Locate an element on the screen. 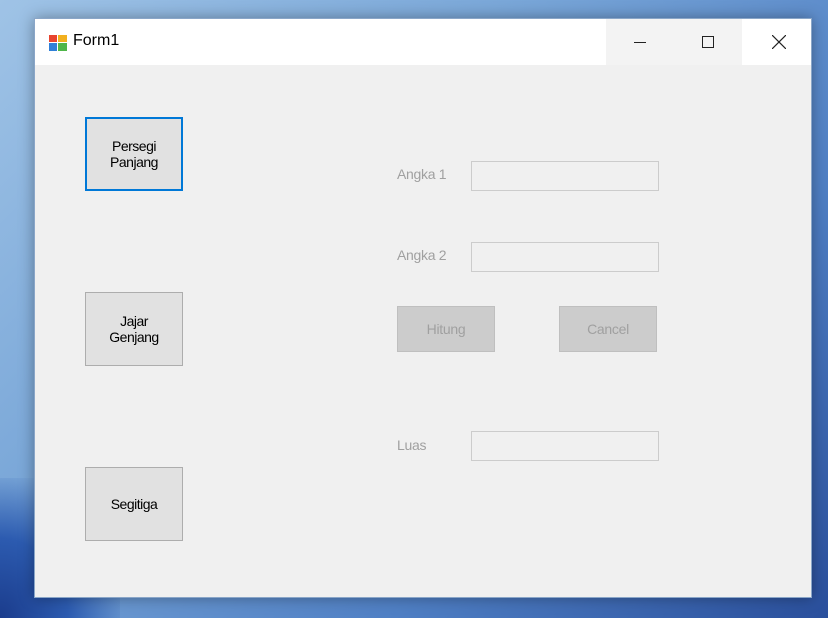  maximize-button is located at coordinates (708, 42).